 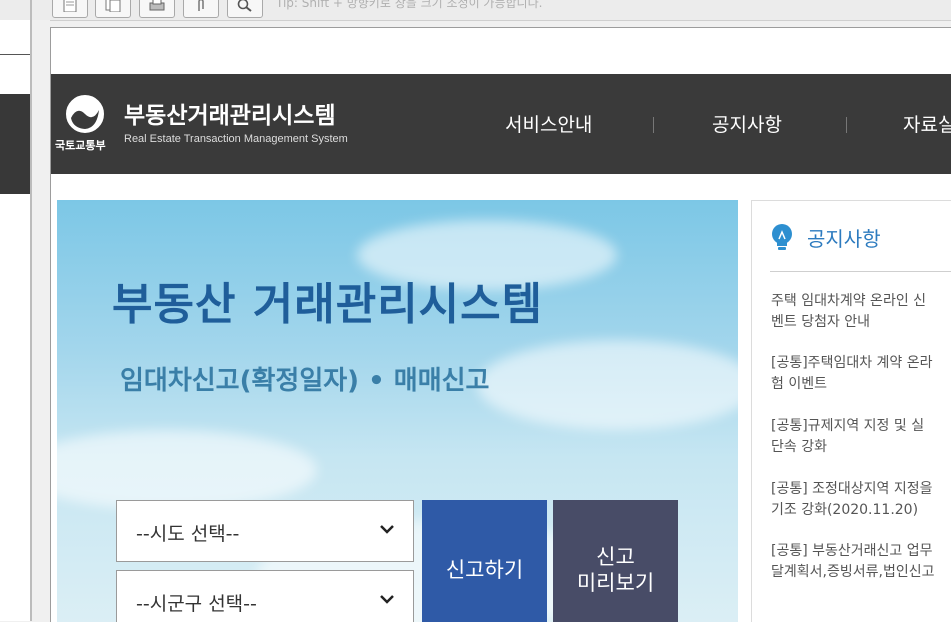 I want to click on report-button-label: 신고하기, so click(x=484, y=570).